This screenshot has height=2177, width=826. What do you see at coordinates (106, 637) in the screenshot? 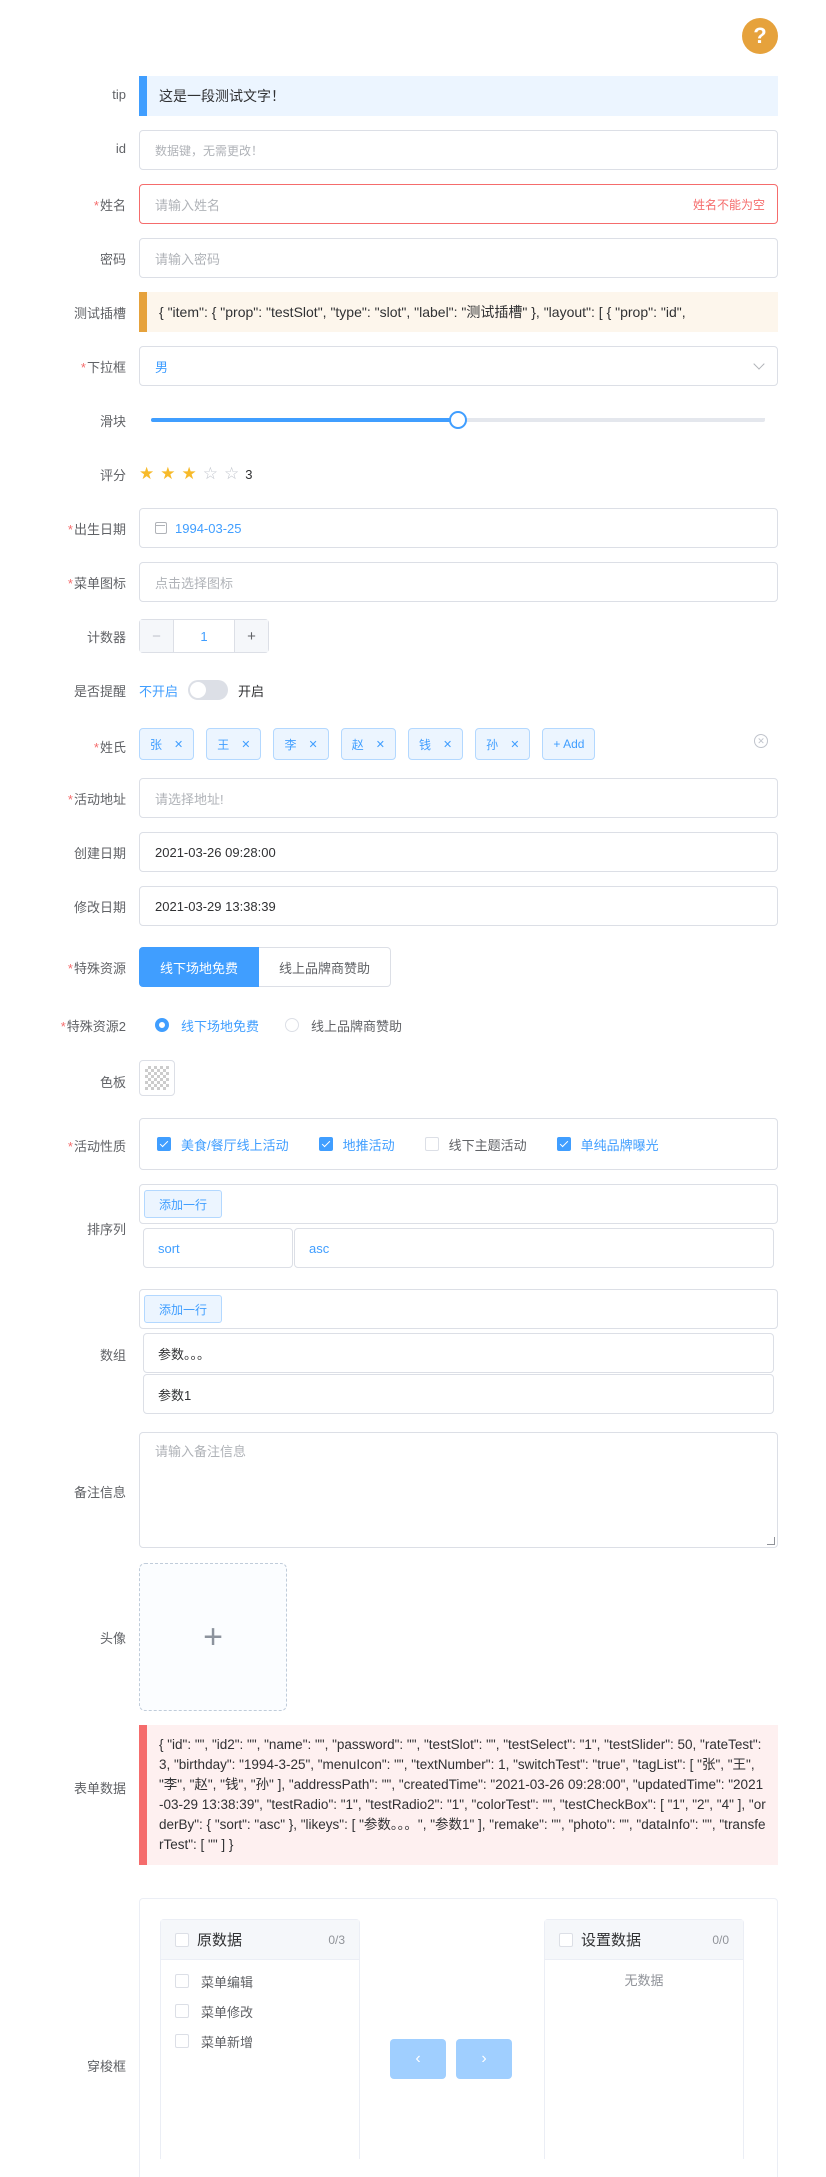
I see `counter-label: 计数器` at bounding box center [106, 637].